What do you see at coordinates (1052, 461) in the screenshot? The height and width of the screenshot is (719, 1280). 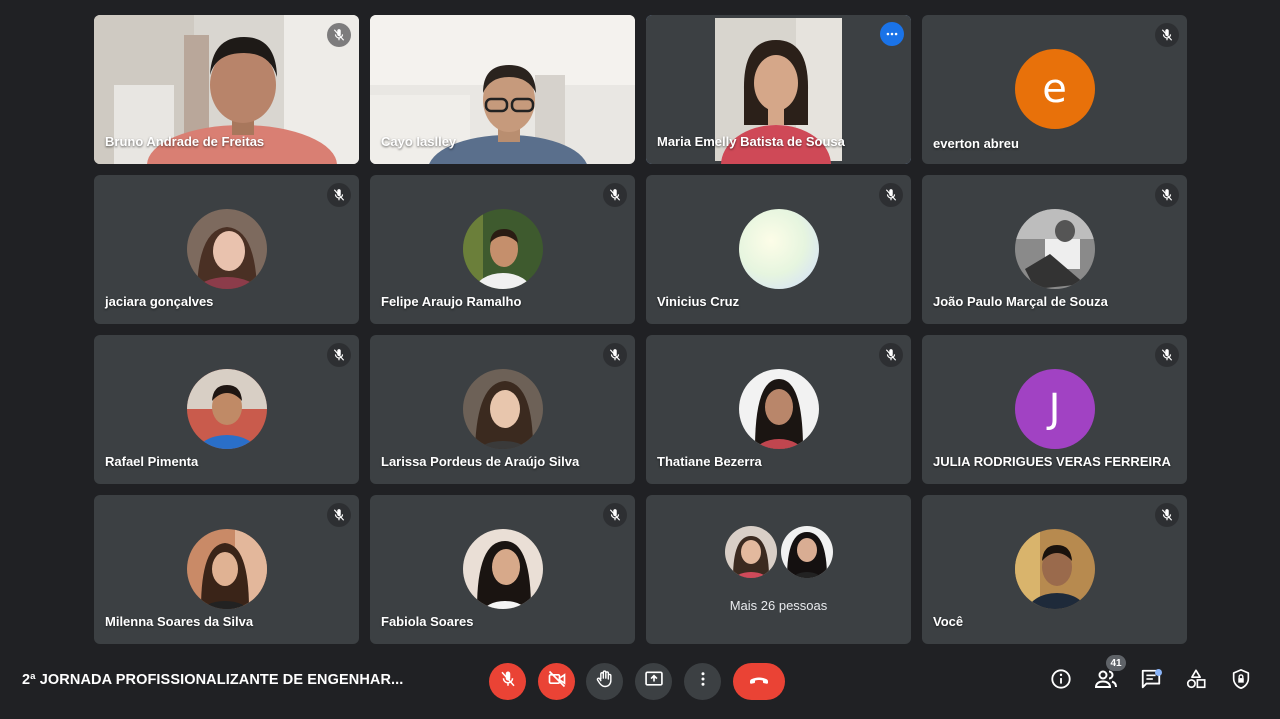 I see `participant-name: JULIA RODRIGUES VERAS FERREIRA` at bounding box center [1052, 461].